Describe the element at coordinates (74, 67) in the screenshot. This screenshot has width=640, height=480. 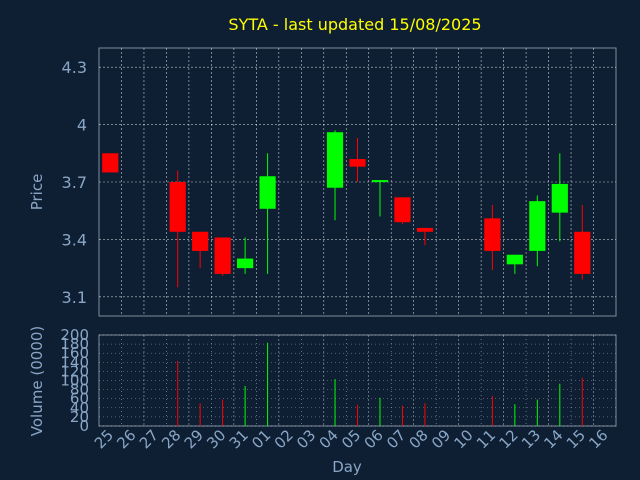
I see `price-tick-label: 4.3` at that location.